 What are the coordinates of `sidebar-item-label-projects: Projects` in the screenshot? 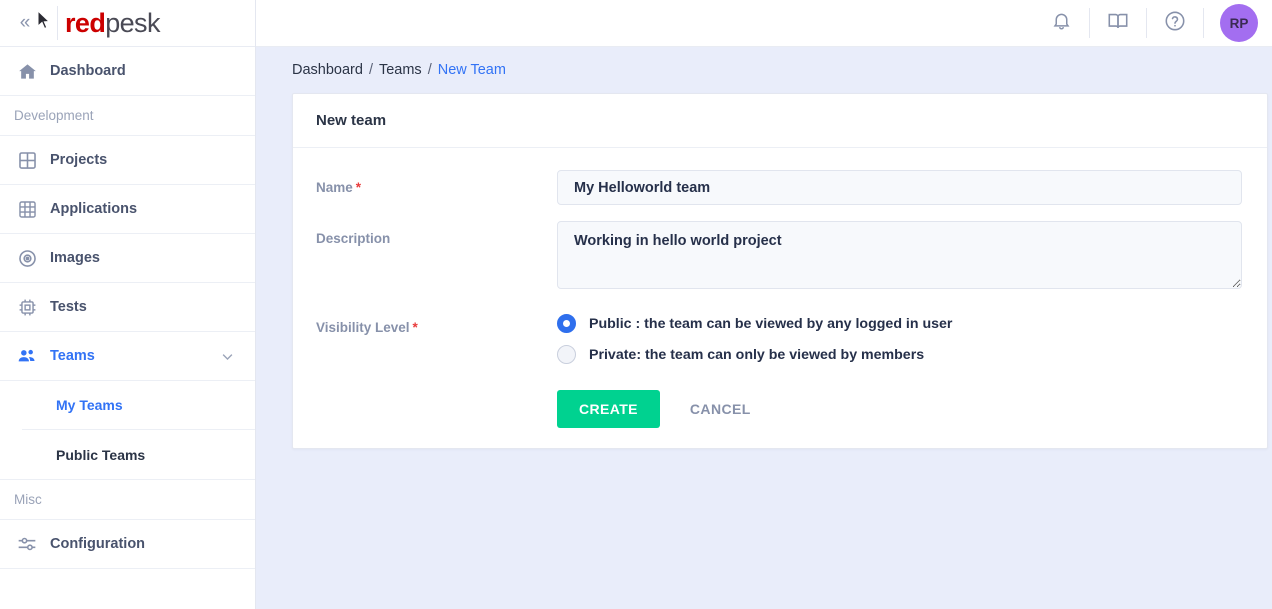 It's located at (79, 159).